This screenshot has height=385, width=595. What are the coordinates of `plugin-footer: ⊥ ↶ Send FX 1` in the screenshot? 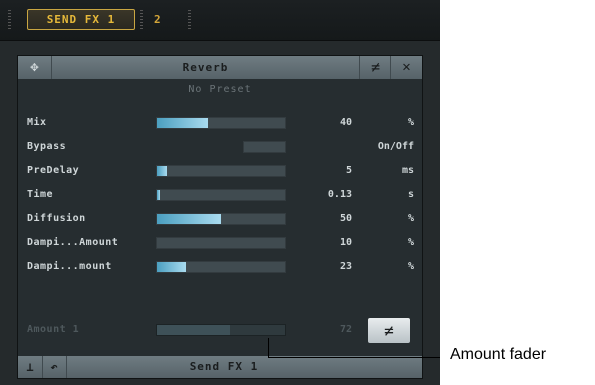 It's located at (220, 367).